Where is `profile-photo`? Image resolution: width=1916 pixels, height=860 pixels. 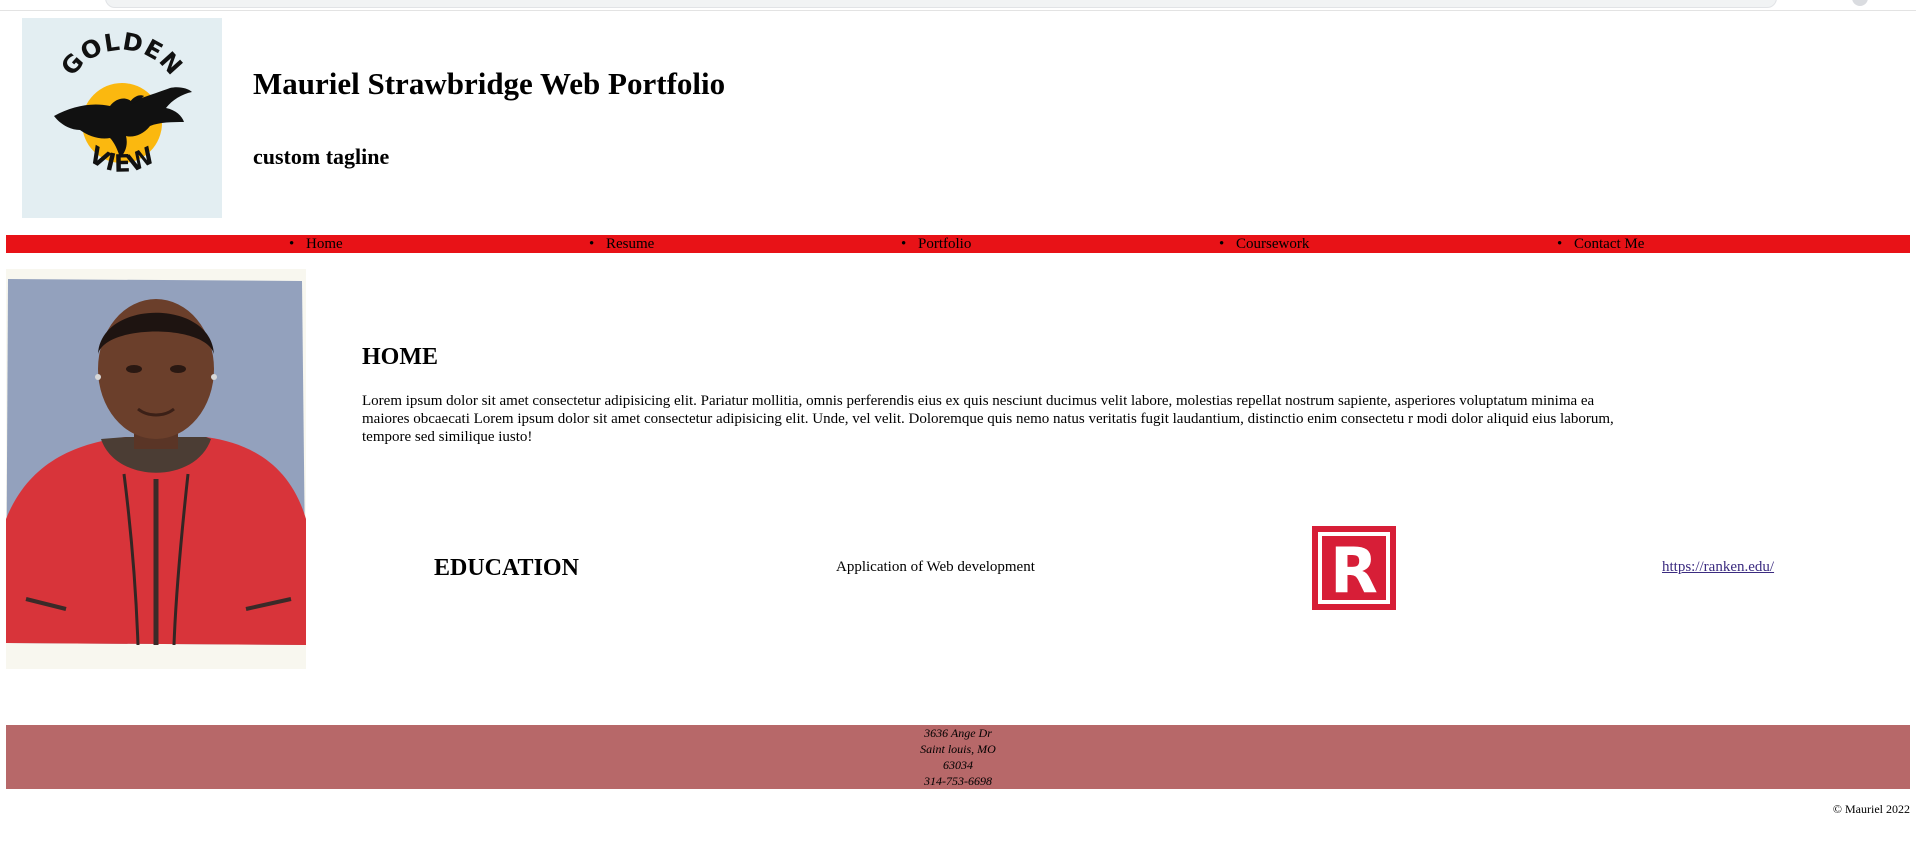
profile-photo is located at coordinates (156, 469).